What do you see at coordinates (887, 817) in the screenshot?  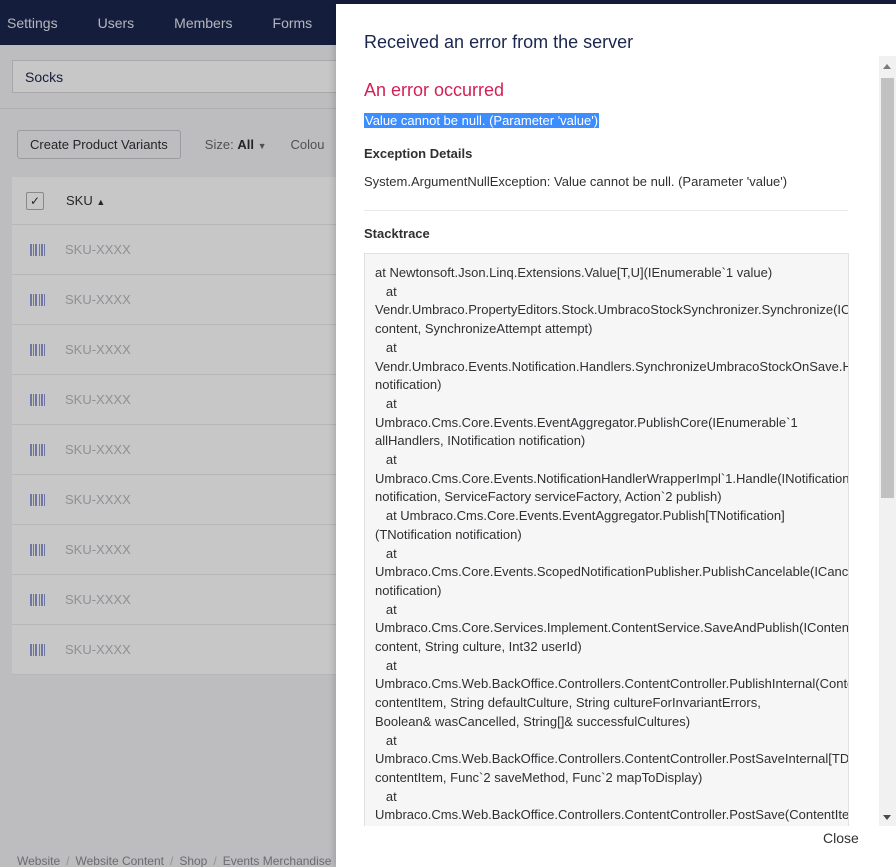 I see `scroll-down-arrow-icon` at bounding box center [887, 817].